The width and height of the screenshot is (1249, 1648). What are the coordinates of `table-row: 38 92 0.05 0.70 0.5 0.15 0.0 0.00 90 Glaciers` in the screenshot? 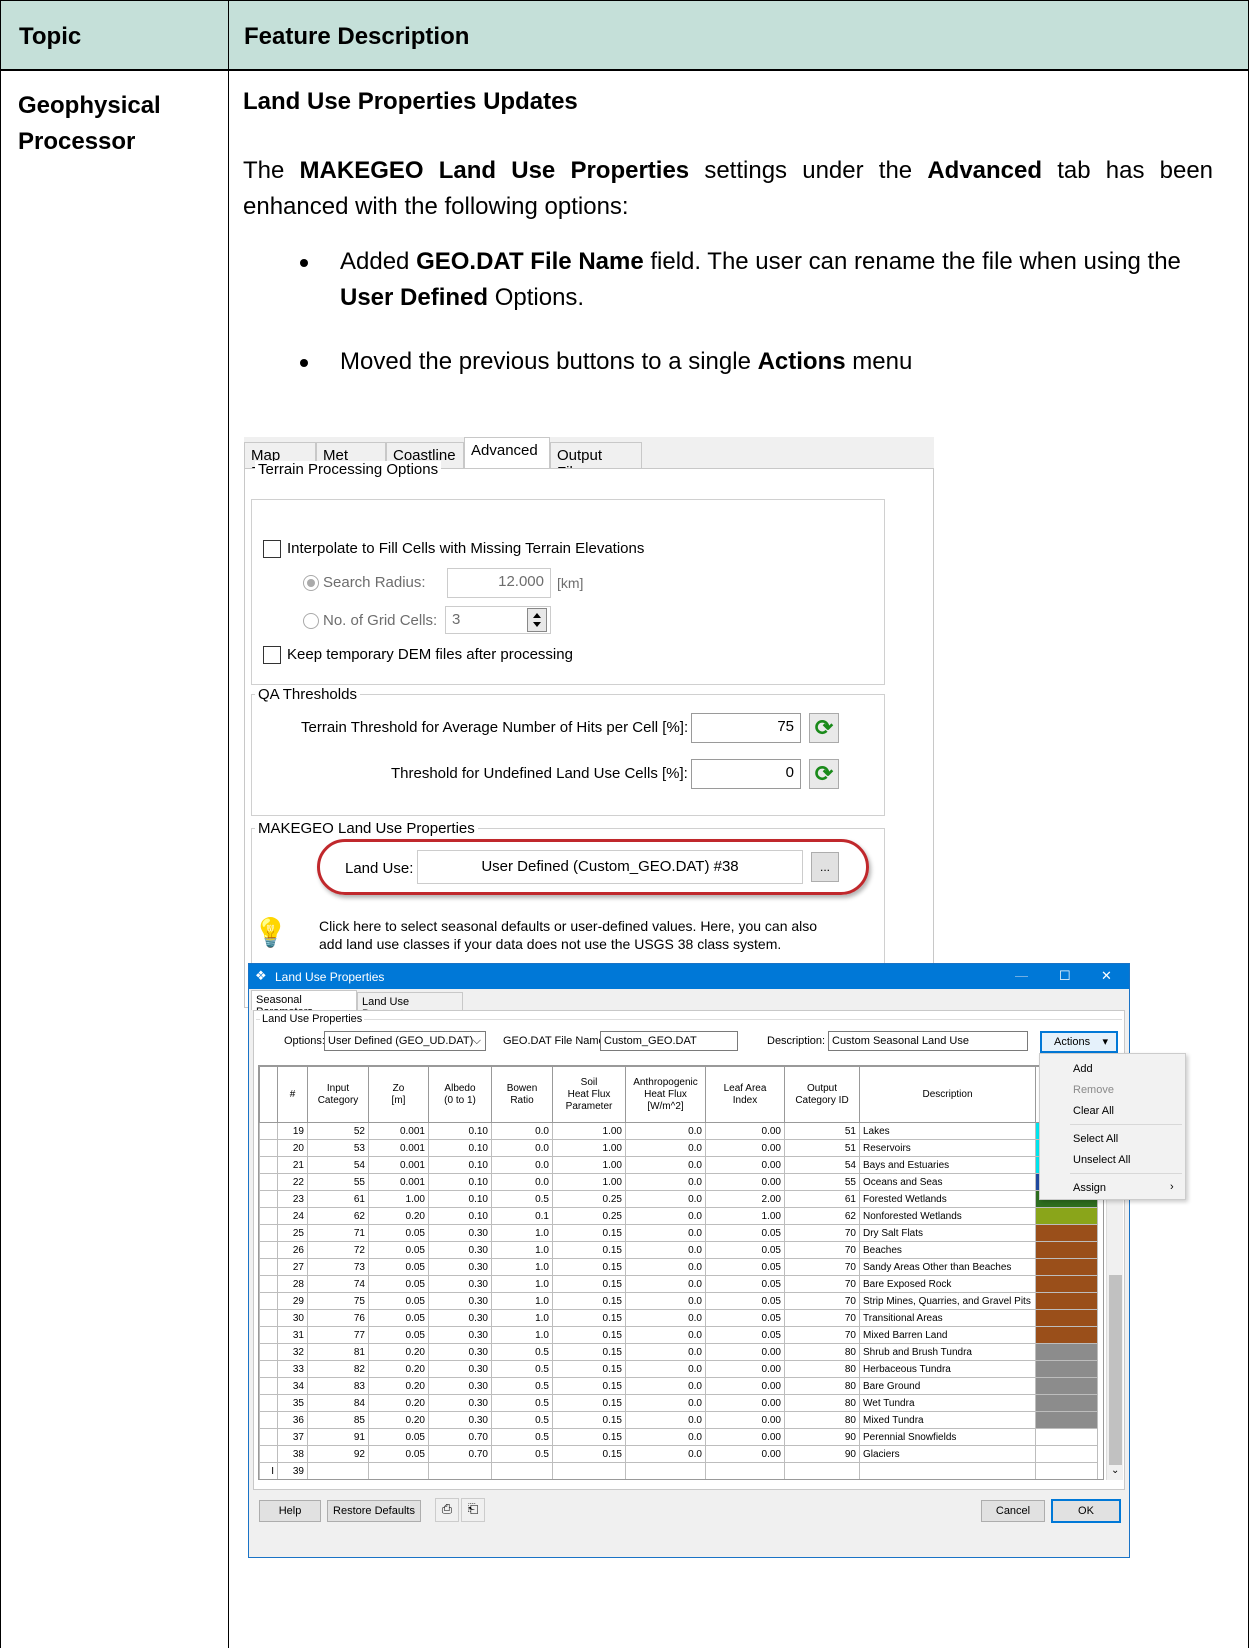 It's located at (678, 1454).